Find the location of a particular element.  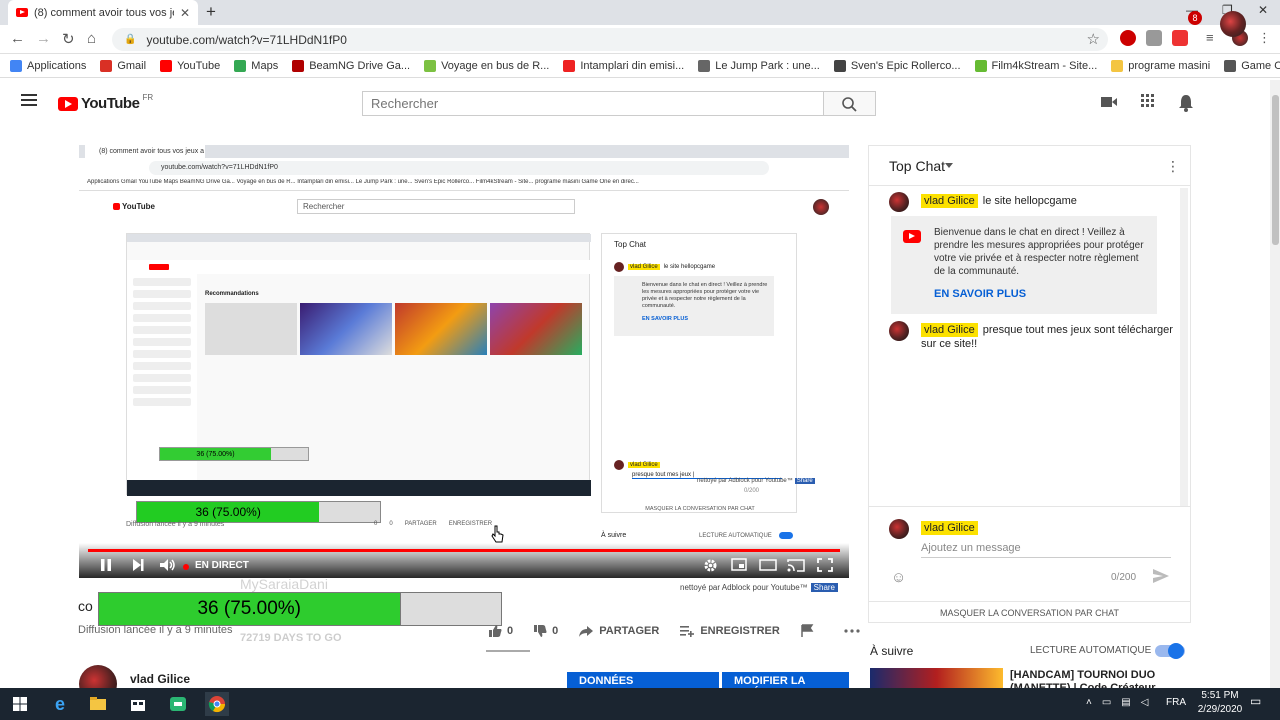

clock-date: 2/29/2020 is located at coordinates (1220, 709).